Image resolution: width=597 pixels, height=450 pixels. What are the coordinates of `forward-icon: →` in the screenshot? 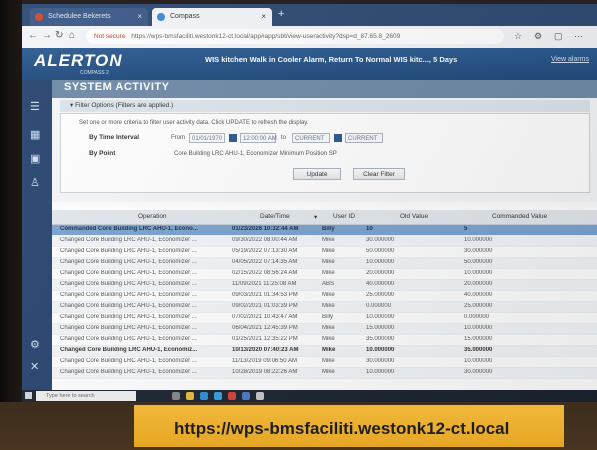 It's located at (47, 35).